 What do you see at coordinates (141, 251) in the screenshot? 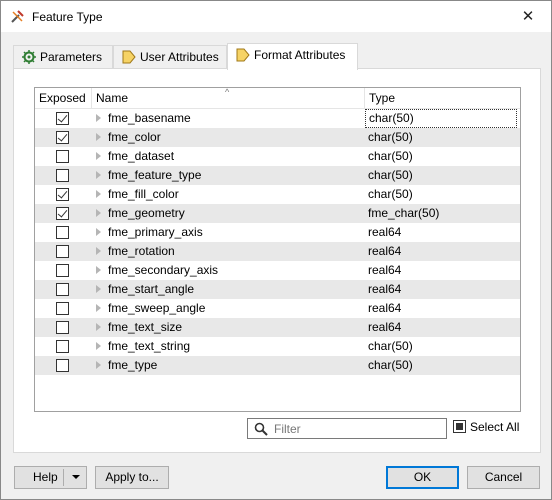
I see `attribute-name: fme_rotation` at bounding box center [141, 251].